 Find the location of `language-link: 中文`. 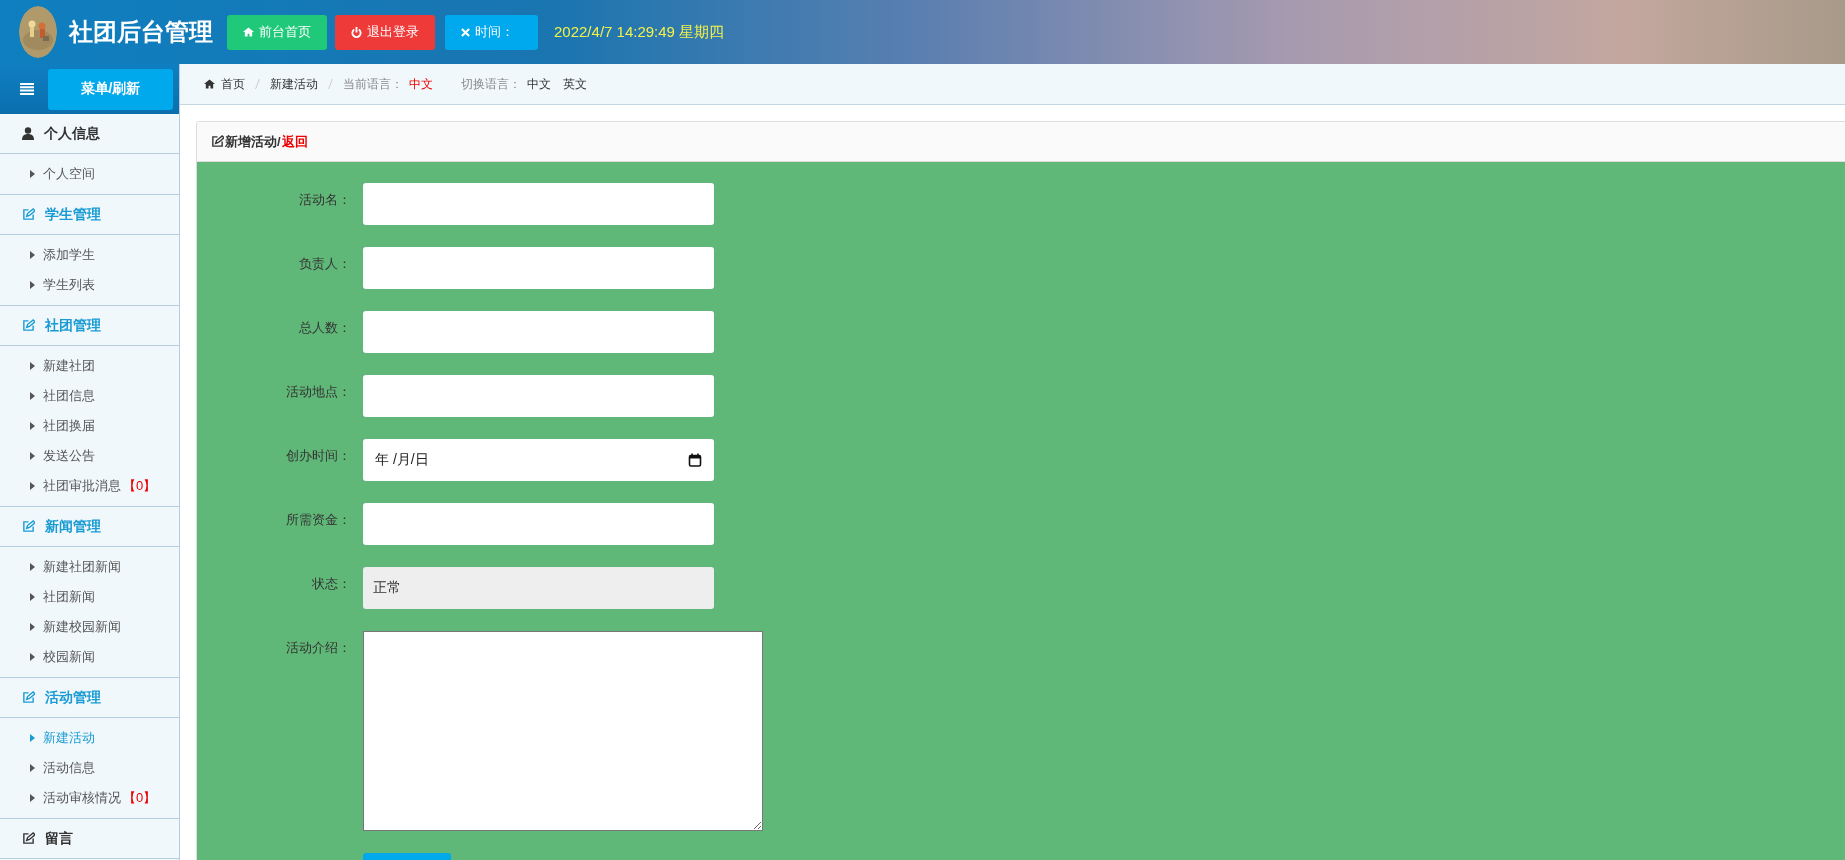

language-link: 中文 is located at coordinates (539, 84).